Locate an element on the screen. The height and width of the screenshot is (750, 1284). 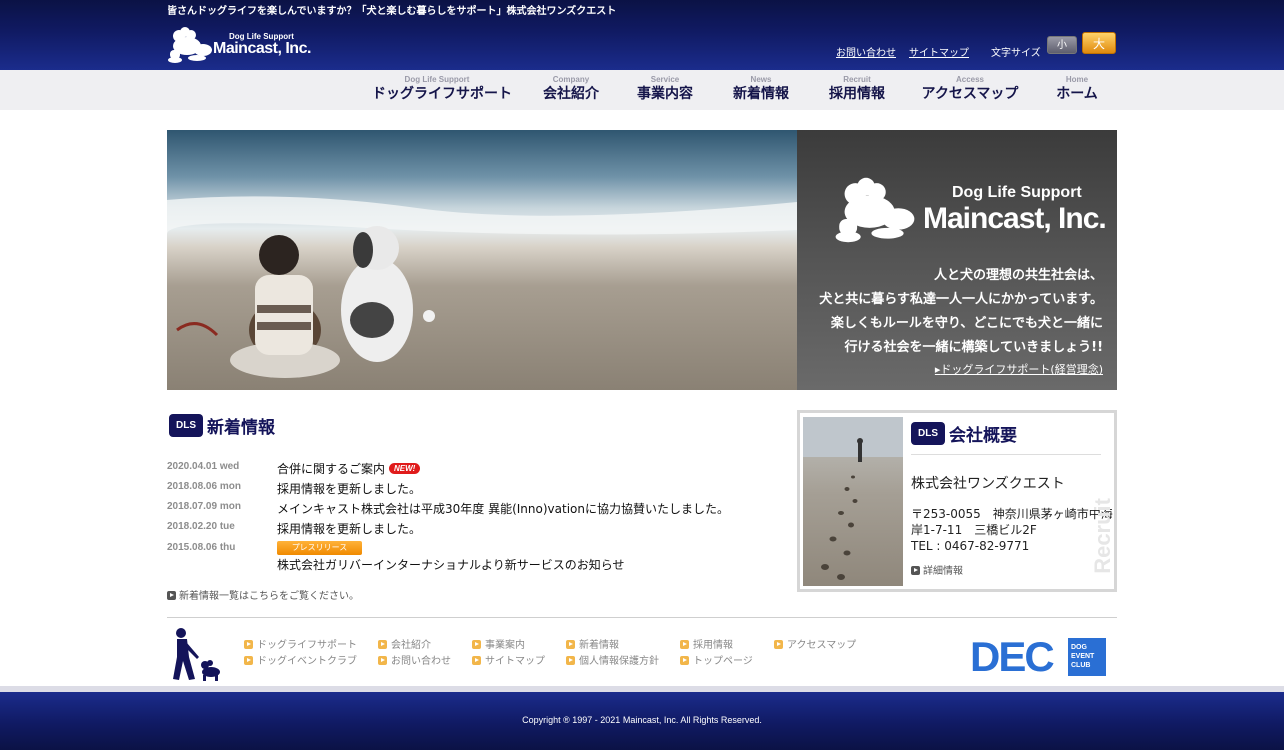
footer-link-label: アクセスマップ is located at coordinates (822, 645).